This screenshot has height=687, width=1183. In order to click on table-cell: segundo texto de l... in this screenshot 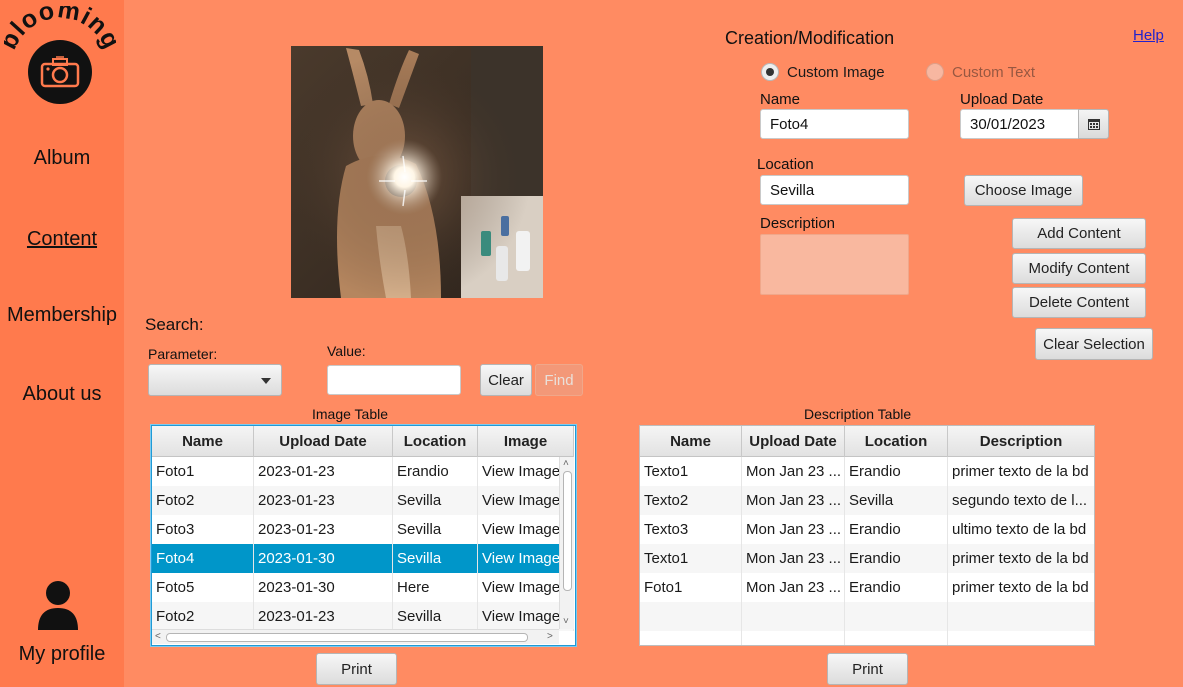, I will do `click(1021, 500)`.